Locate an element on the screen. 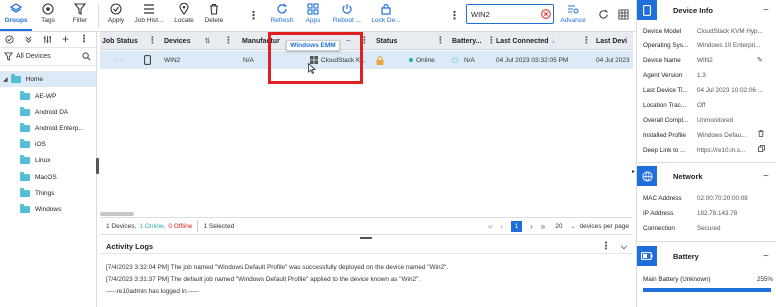 This screenshot has height=307, width=776. info-value: 02:00:70:20:00:08 is located at coordinates (722, 198).